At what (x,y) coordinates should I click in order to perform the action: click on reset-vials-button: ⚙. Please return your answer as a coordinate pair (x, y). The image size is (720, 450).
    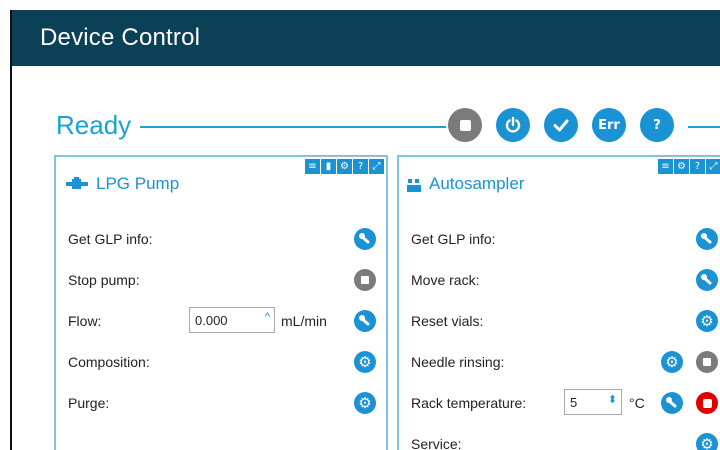
    Looking at the image, I should click on (707, 321).